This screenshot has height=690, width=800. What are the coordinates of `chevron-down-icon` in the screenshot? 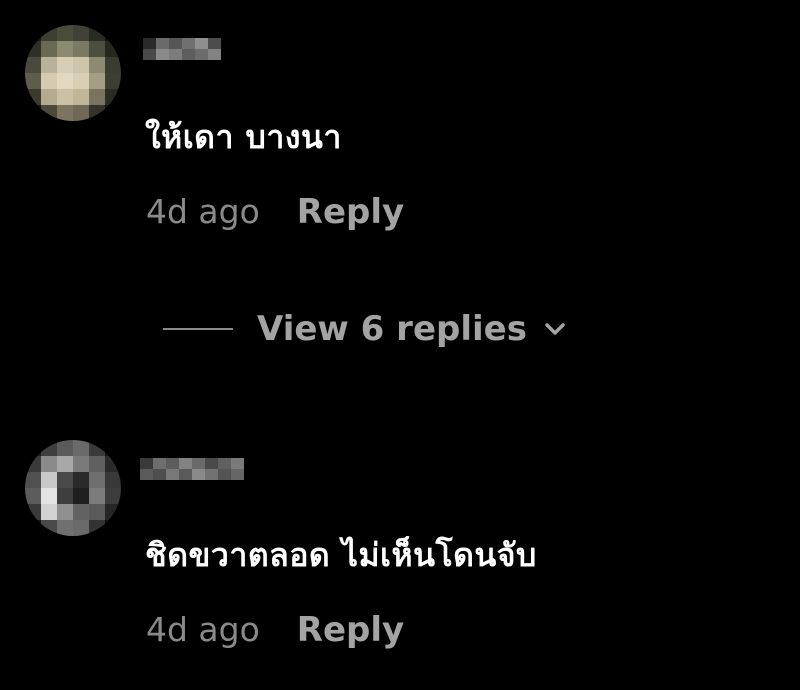 It's located at (555, 329).